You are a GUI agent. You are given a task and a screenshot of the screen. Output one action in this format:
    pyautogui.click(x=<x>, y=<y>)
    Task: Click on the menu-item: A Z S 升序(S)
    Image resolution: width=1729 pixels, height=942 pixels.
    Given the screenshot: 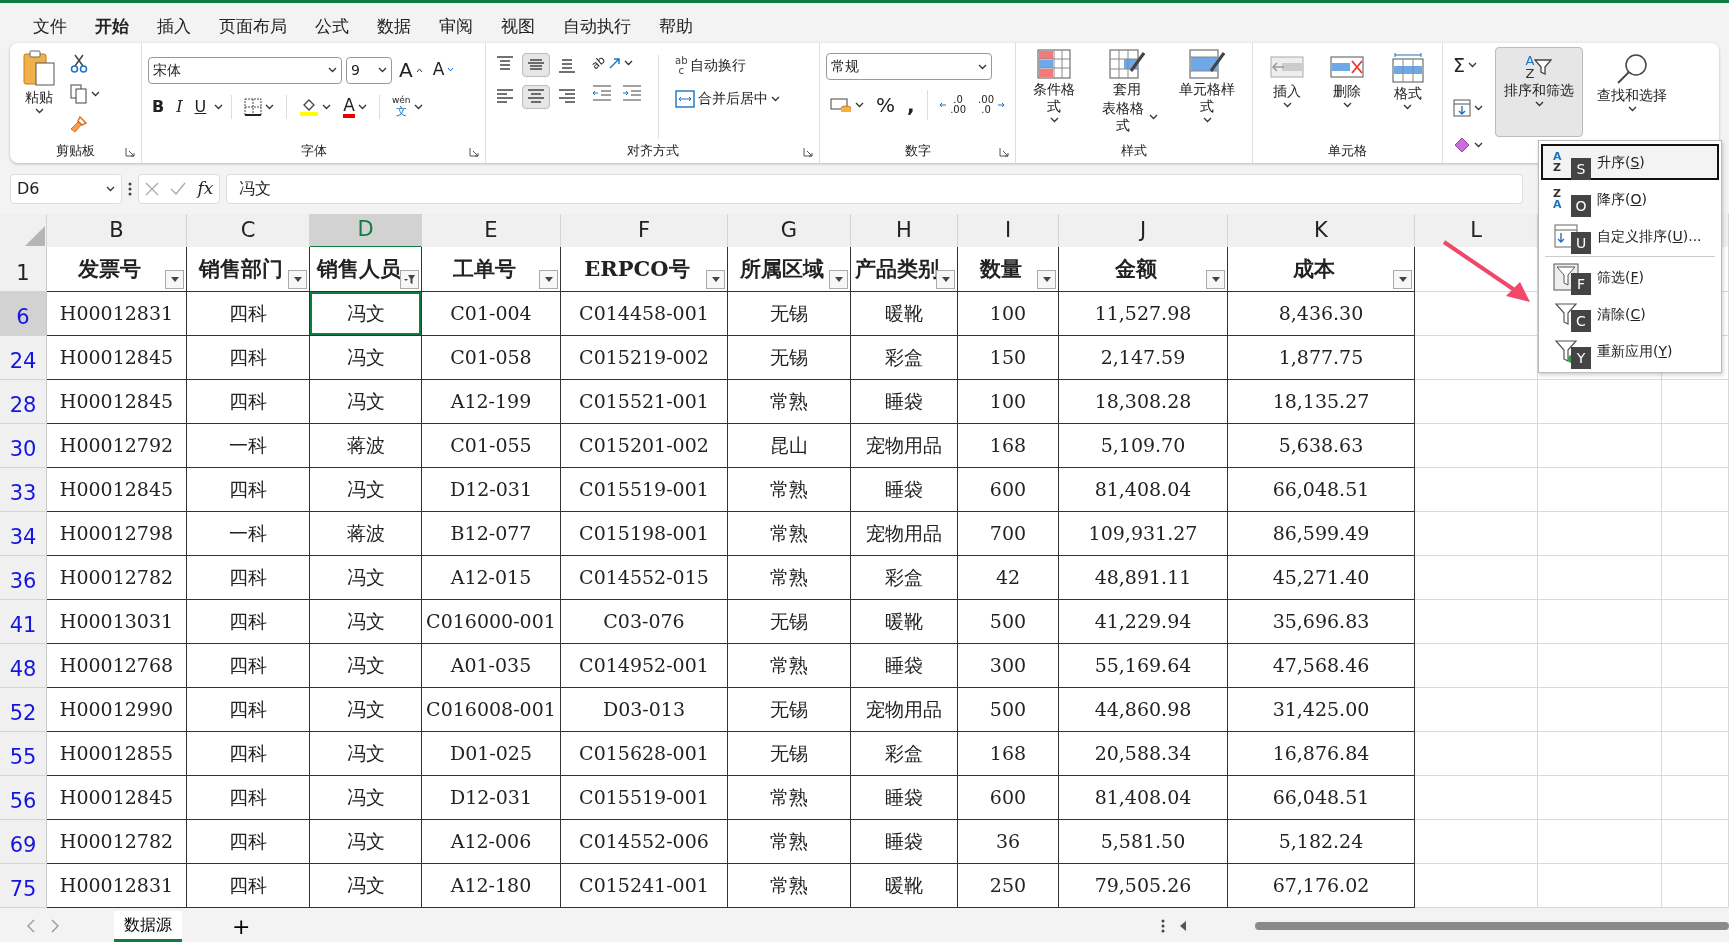 What is the action you would take?
    pyautogui.click(x=1630, y=162)
    